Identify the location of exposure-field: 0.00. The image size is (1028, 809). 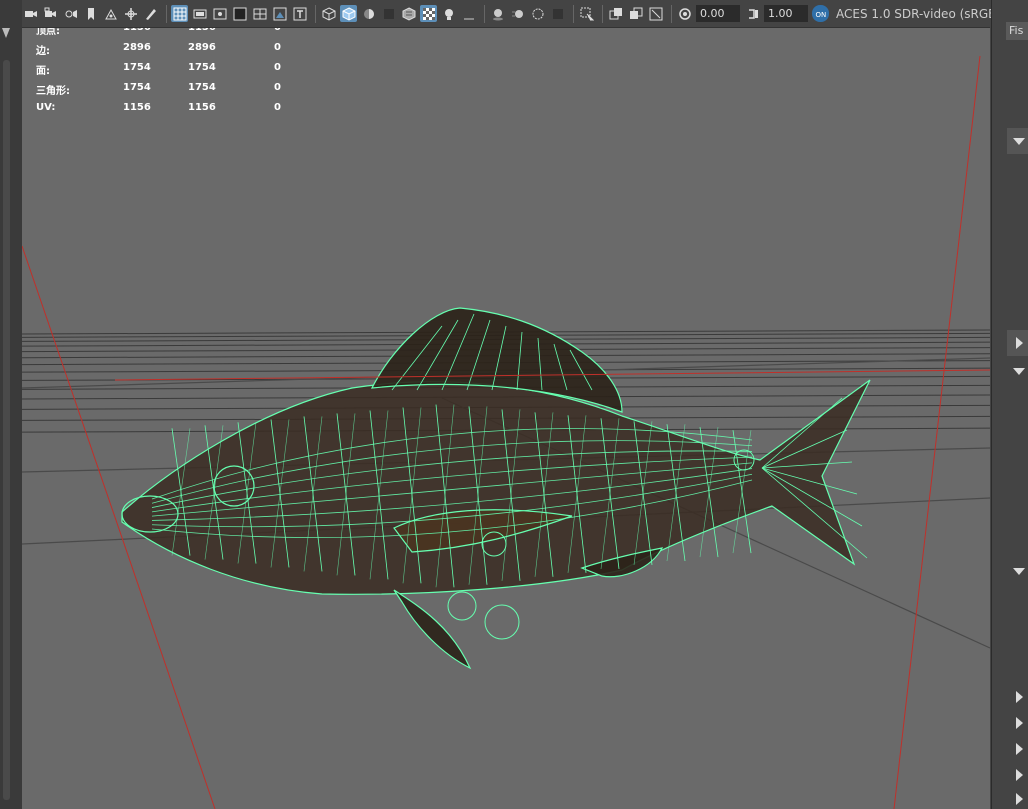
(718, 13).